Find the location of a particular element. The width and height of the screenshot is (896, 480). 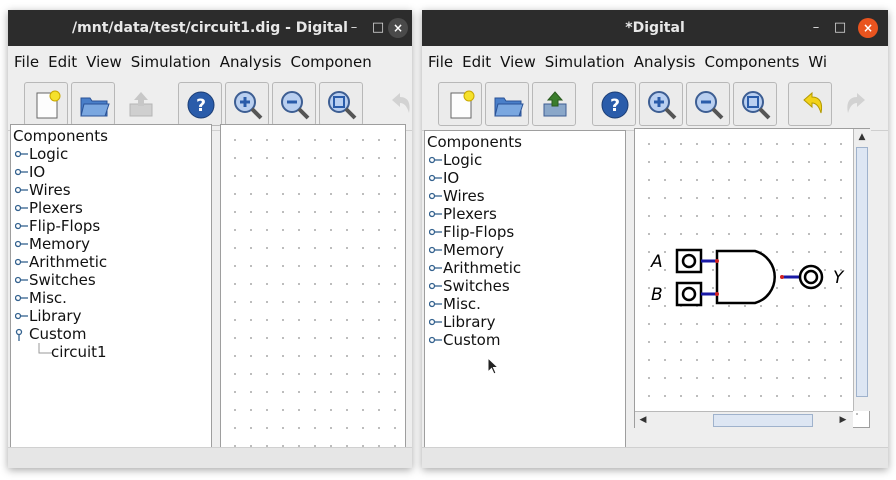

menu-components: Components is located at coordinates (749, 62).